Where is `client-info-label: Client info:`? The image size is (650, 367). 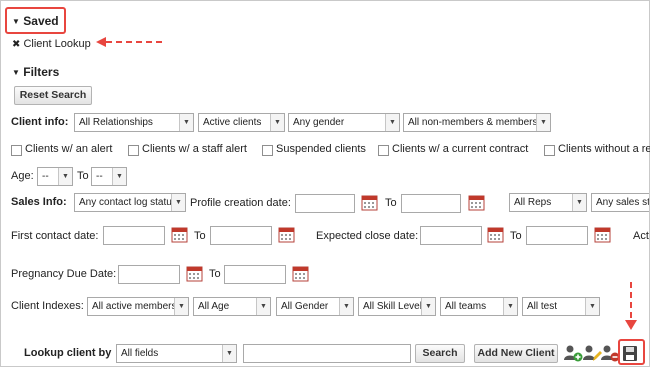 client-info-label: Client info: is located at coordinates (40, 122).